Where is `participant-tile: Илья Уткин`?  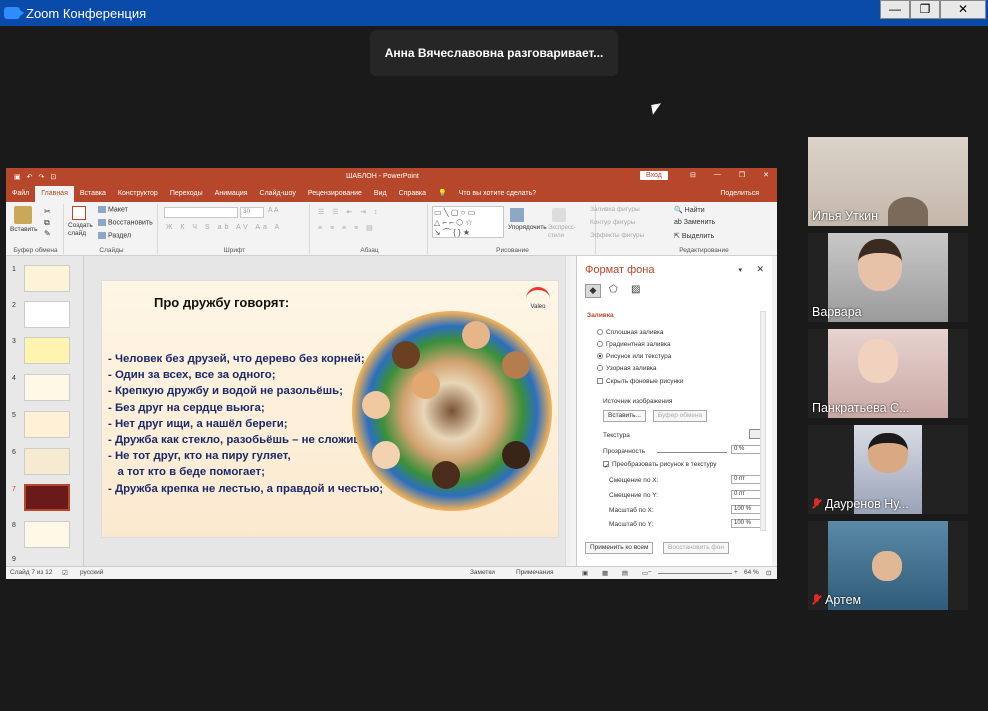
participant-tile: Илья Уткин is located at coordinates (888, 181).